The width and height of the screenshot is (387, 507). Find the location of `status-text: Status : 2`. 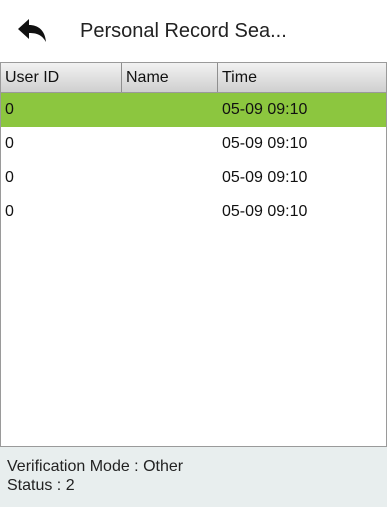

status-text: Status : 2 is located at coordinates (41, 485).